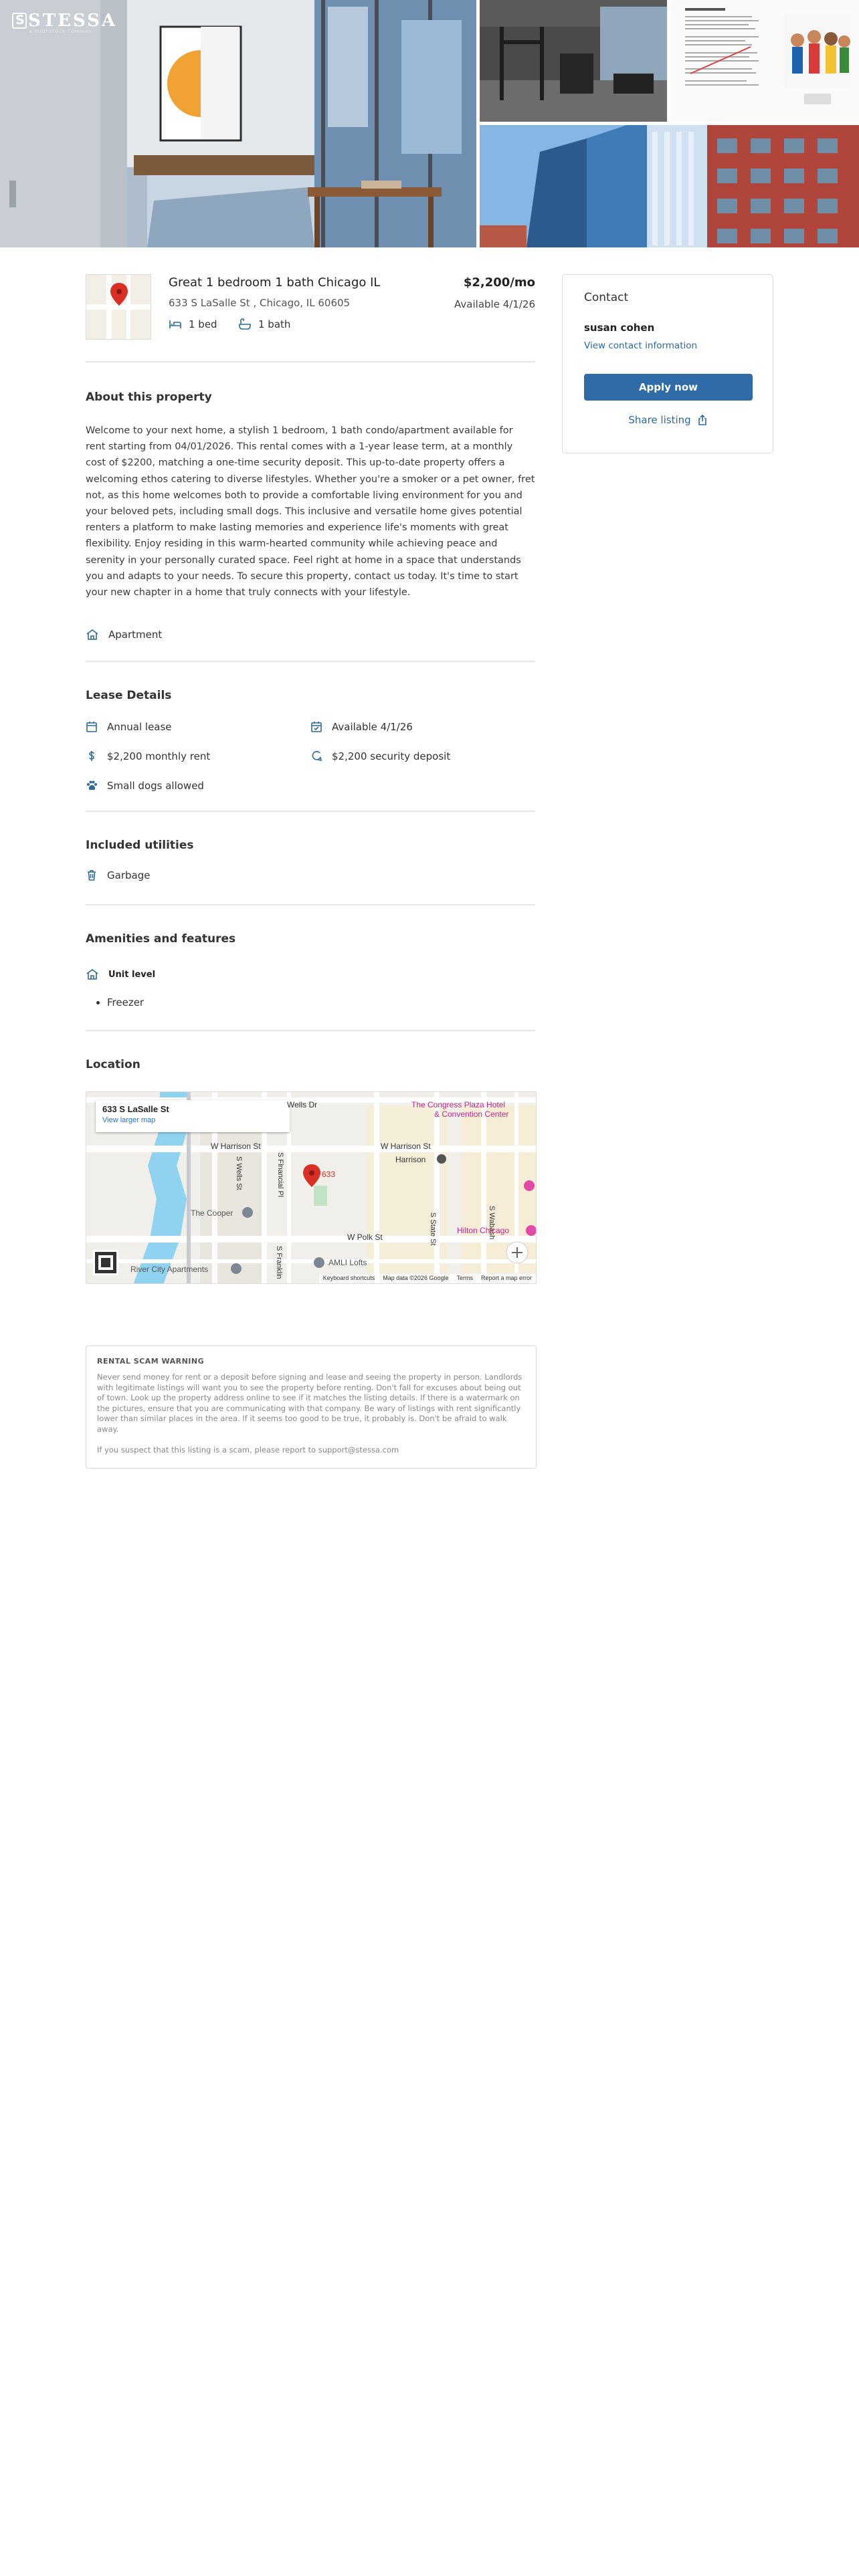 The width and height of the screenshot is (859, 2576). Describe the element at coordinates (329, 1175) in the screenshot. I see `map-pin-label: 633` at that location.